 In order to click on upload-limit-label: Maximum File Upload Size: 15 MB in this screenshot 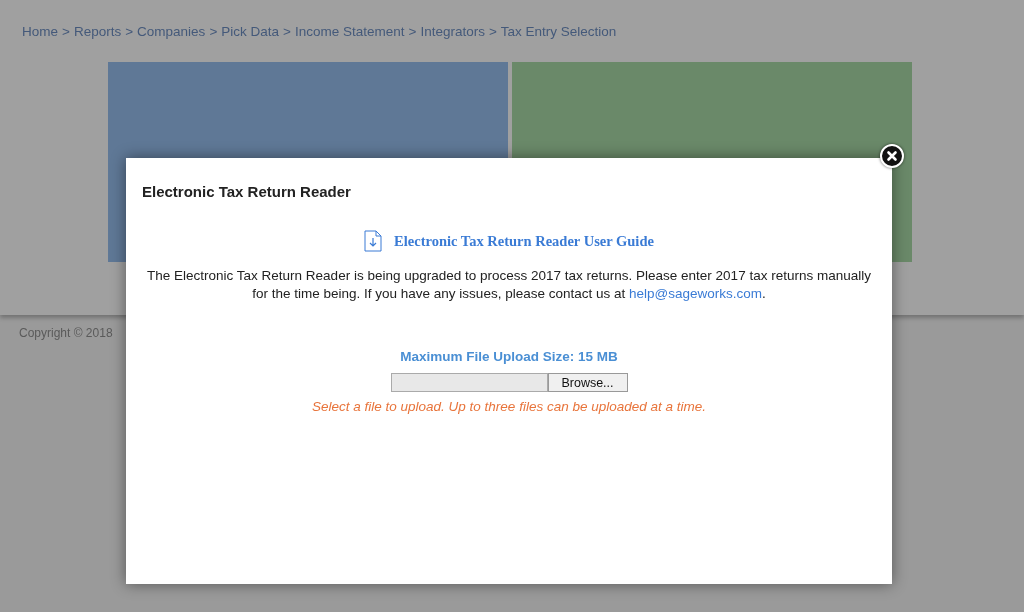, I will do `click(509, 356)`.